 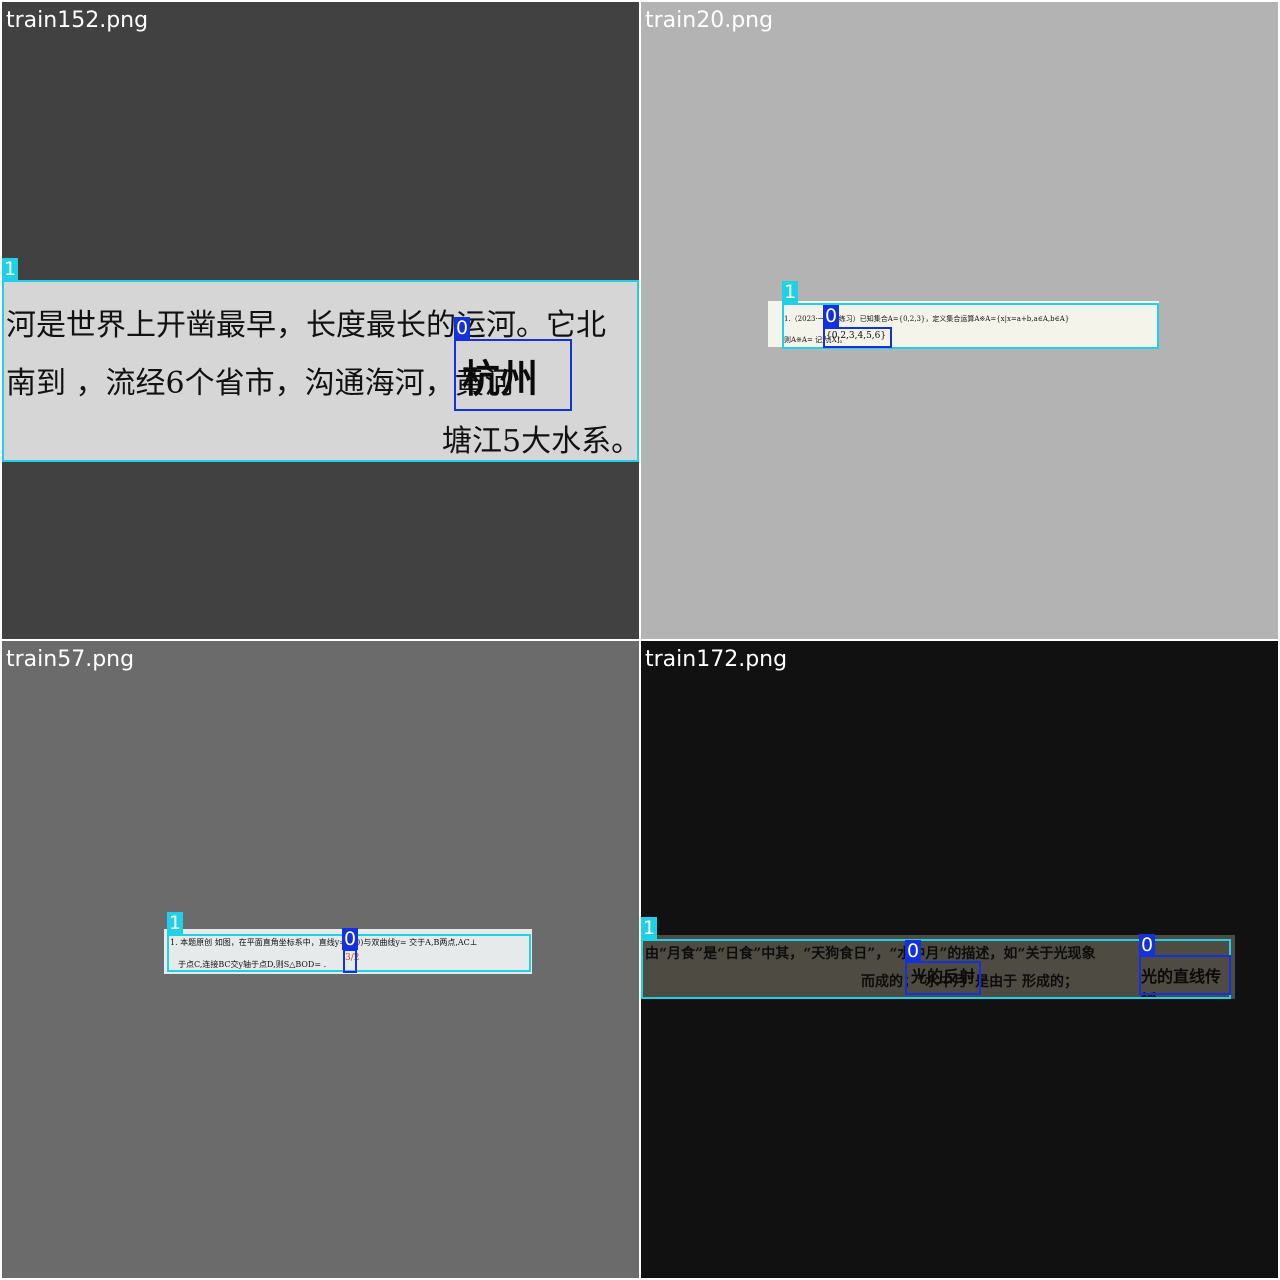 What do you see at coordinates (709, 20) in the screenshot?
I see `image-filename: train20.png` at bounding box center [709, 20].